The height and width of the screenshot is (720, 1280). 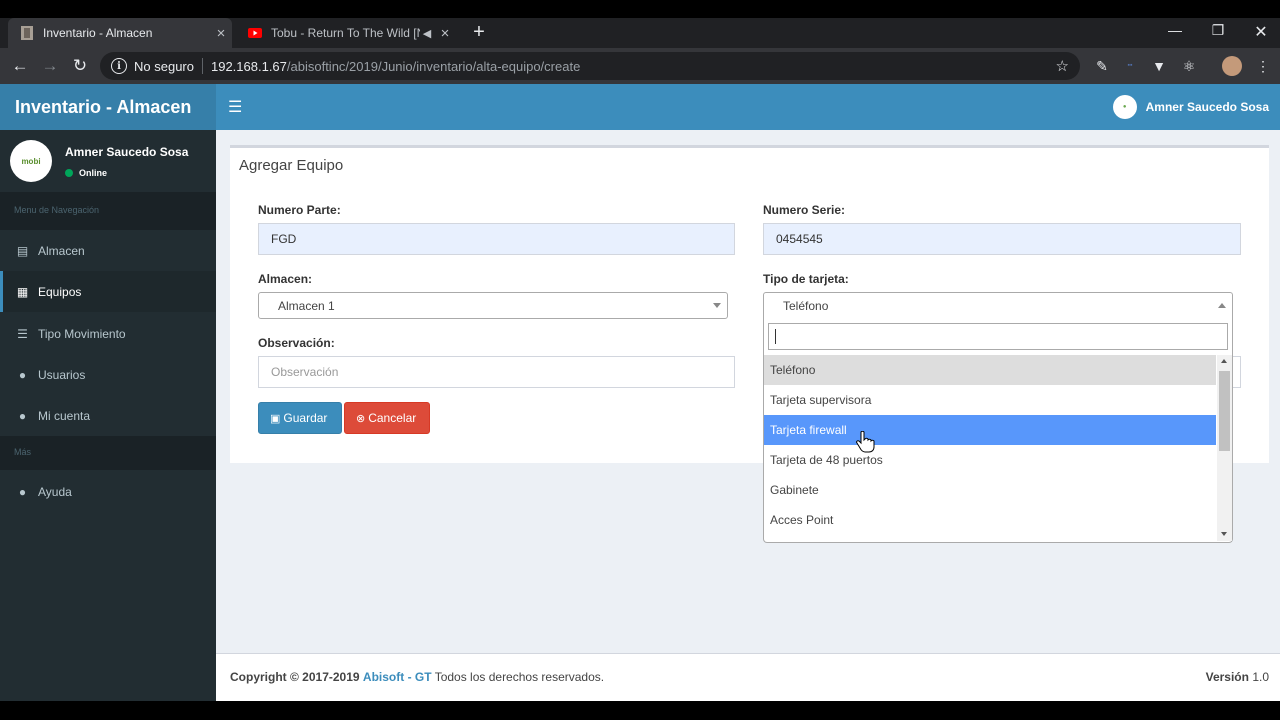 What do you see at coordinates (1218, 30) in the screenshot?
I see `restore-icon: ❐` at bounding box center [1218, 30].